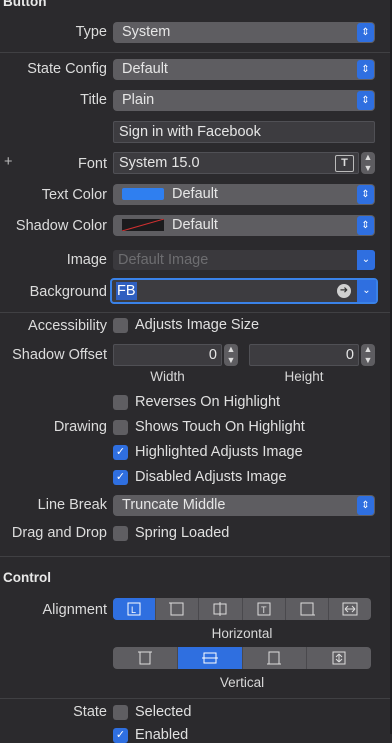  I want to click on drawing-label: Drawing, so click(80, 427).